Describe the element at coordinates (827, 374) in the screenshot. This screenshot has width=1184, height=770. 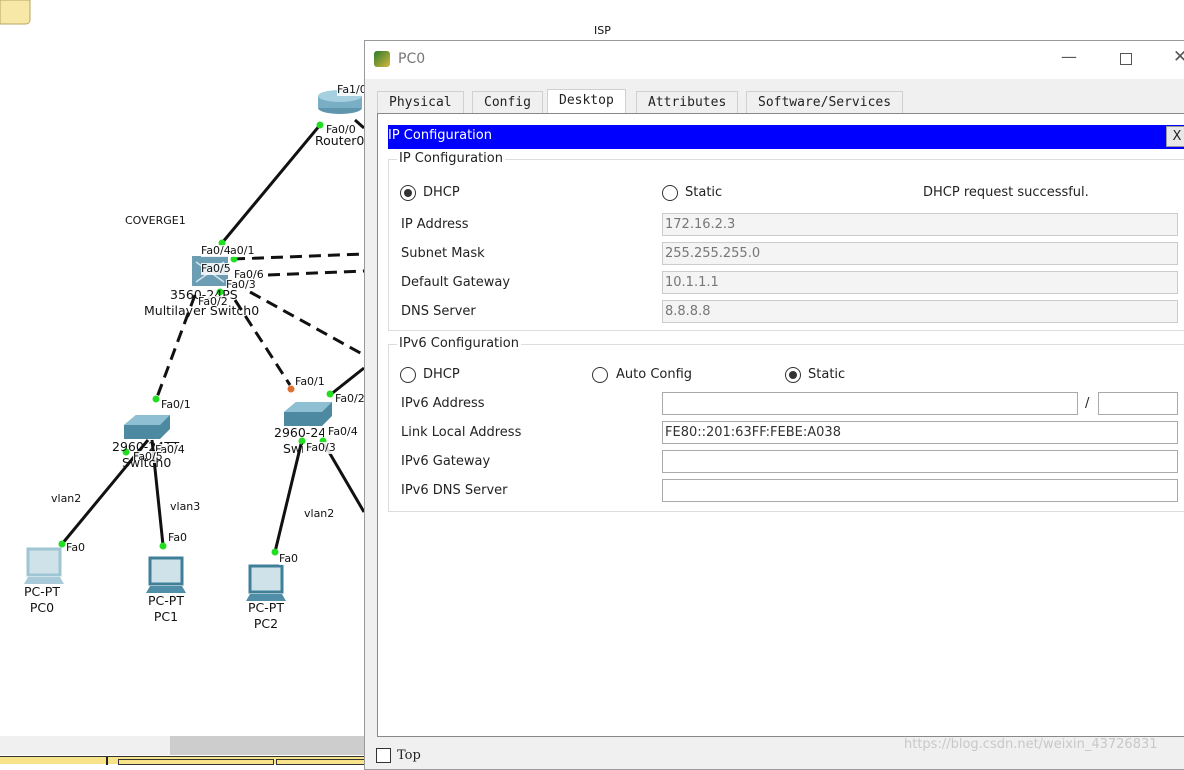
I see `ipv6-static-label: Static` at that location.